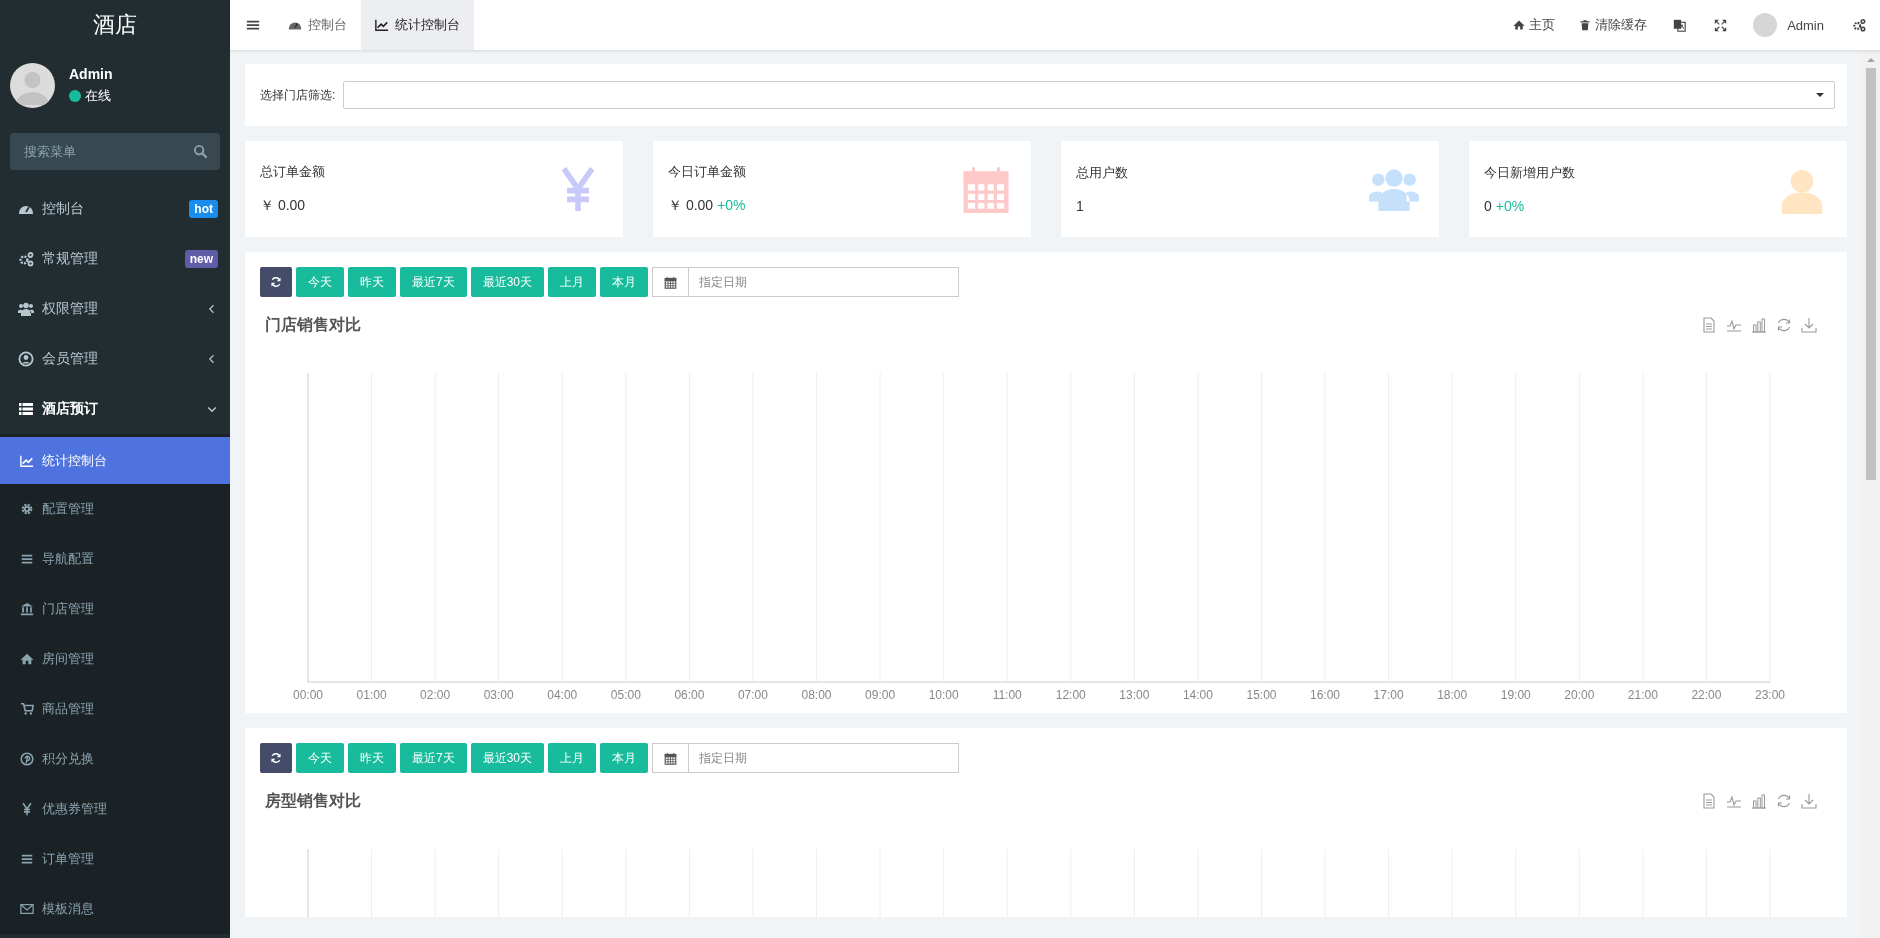 Image resolution: width=1880 pixels, height=938 pixels. What do you see at coordinates (26, 359) in the screenshot?
I see `user-circle-icon` at bounding box center [26, 359].